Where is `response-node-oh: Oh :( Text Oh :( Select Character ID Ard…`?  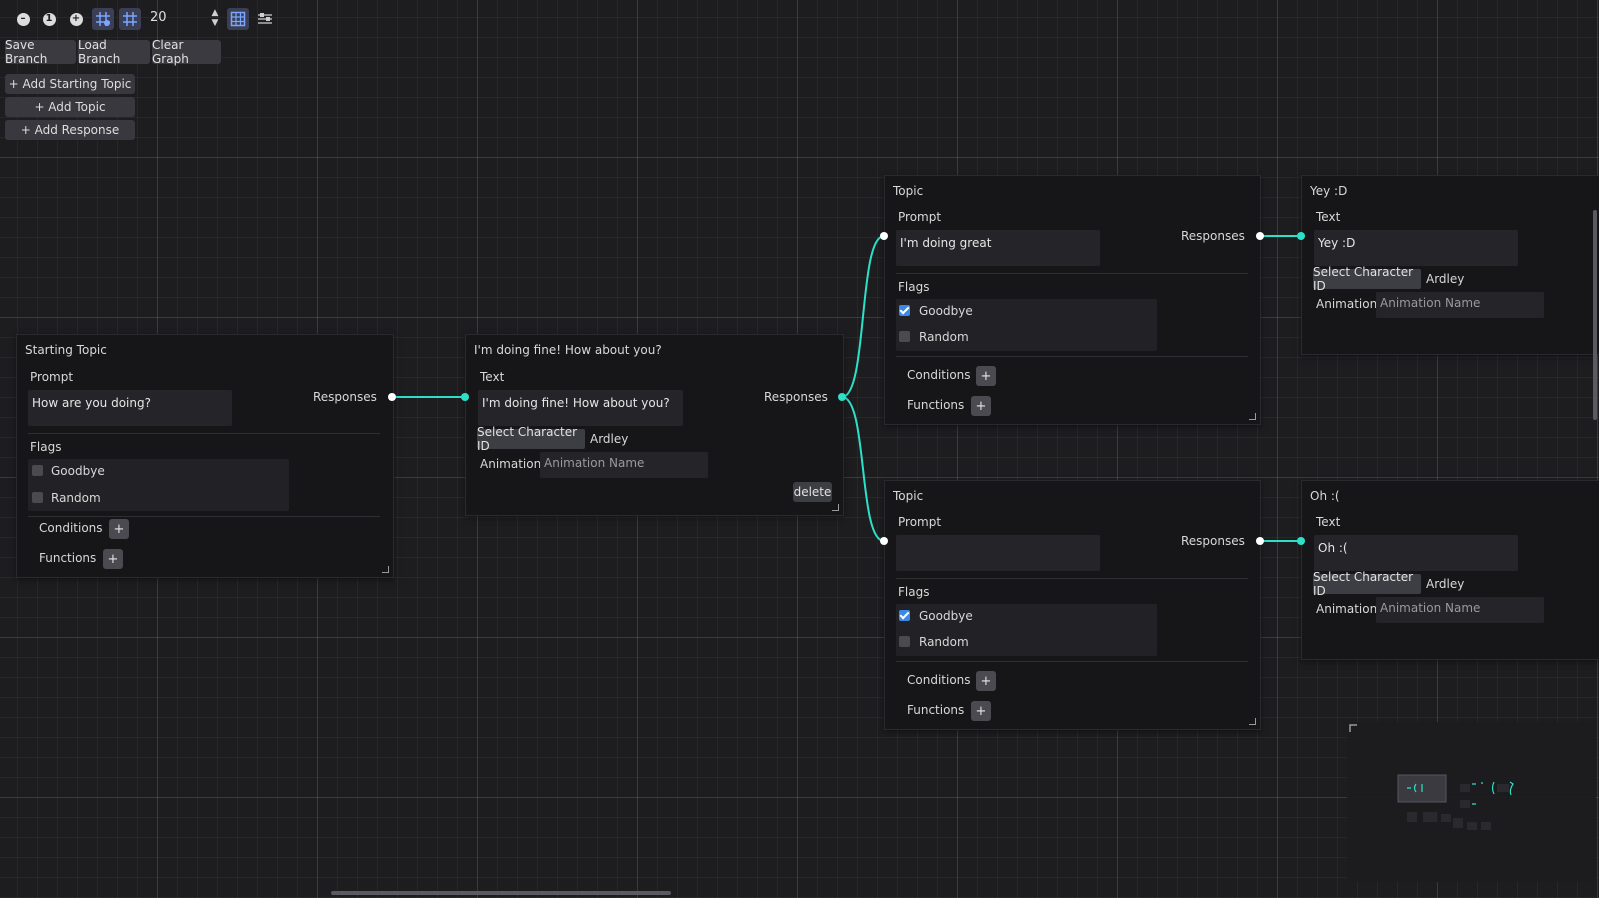
response-node-oh: Oh :( Text Oh :( Select Character ID Ard… is located at coordinates (1450, 570).